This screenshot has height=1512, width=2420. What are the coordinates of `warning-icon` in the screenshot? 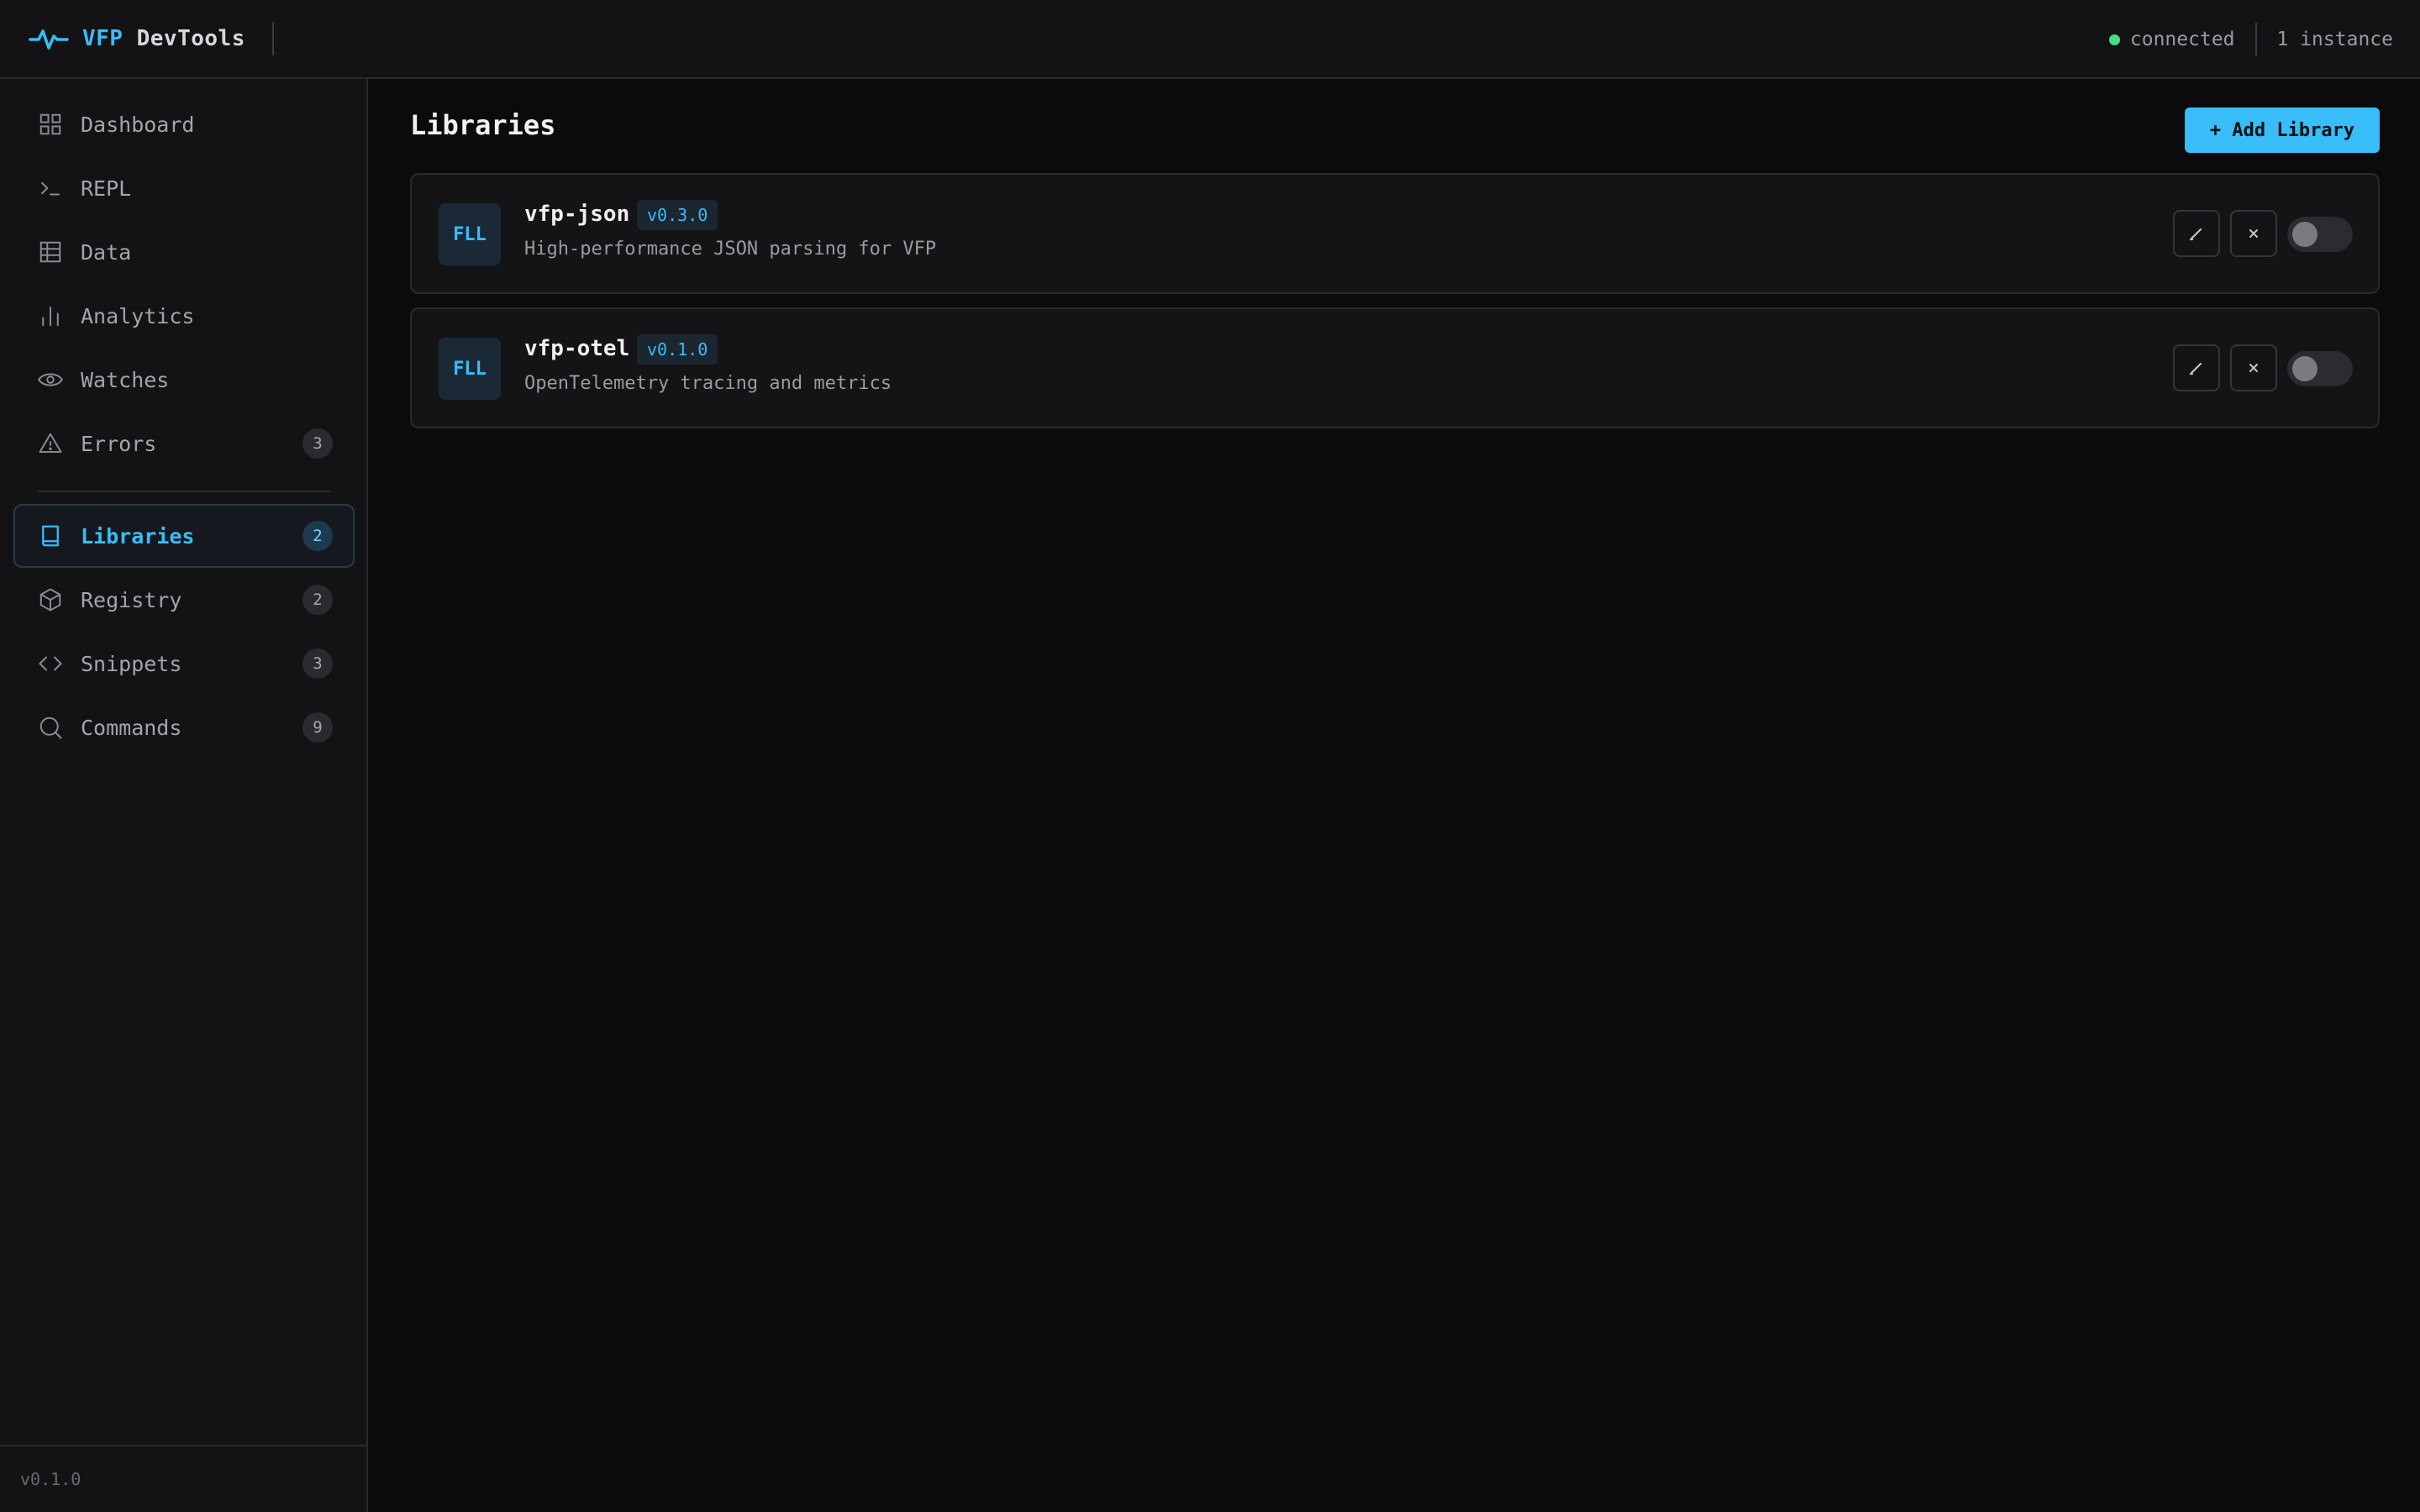 It's located at (51, 443).